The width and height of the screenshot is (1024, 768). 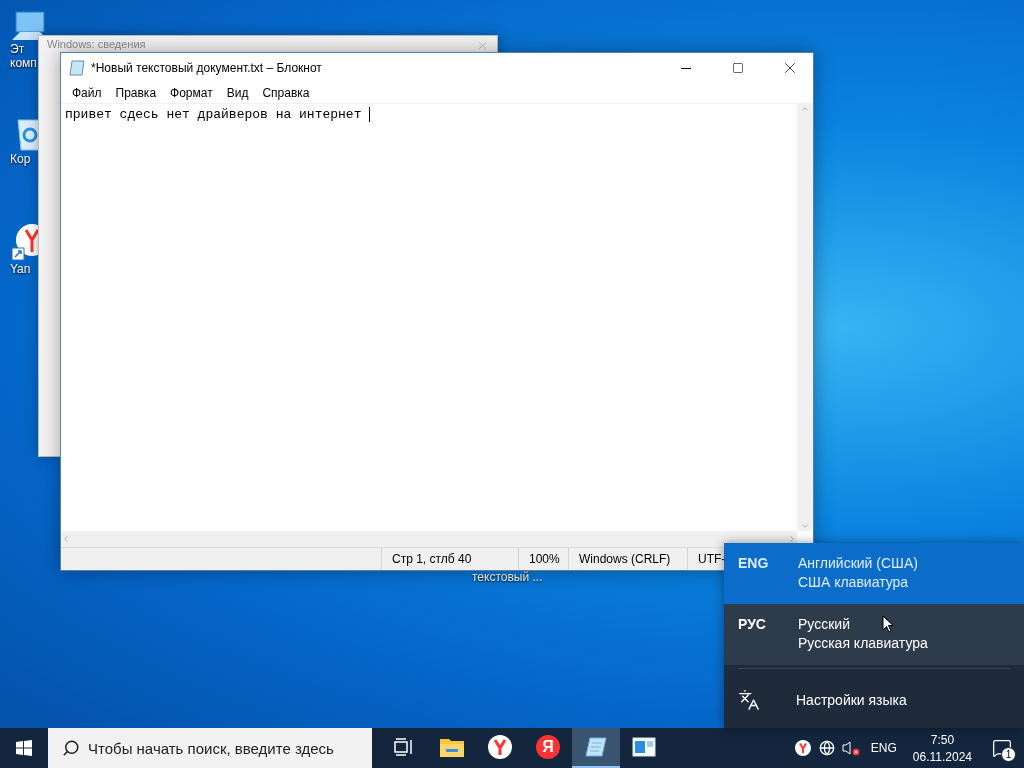 I want to click on menu-item: Вид, so click(x=237, y=93).